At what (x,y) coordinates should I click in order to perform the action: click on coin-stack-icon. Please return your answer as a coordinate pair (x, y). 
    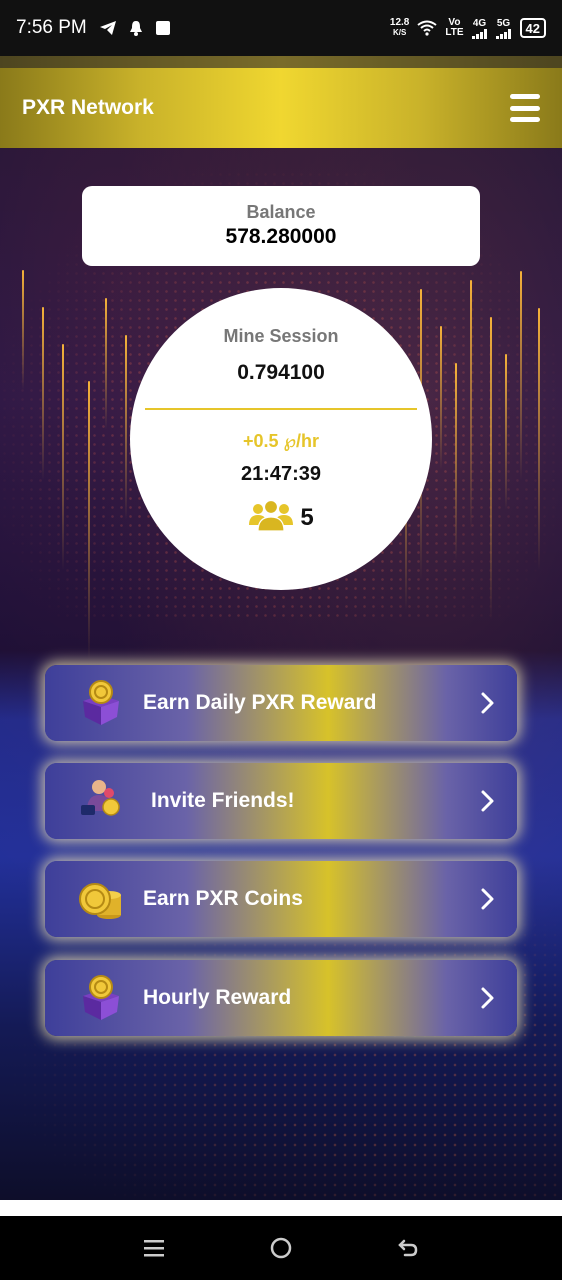
    Looking at the image, I should click on (101, 899).